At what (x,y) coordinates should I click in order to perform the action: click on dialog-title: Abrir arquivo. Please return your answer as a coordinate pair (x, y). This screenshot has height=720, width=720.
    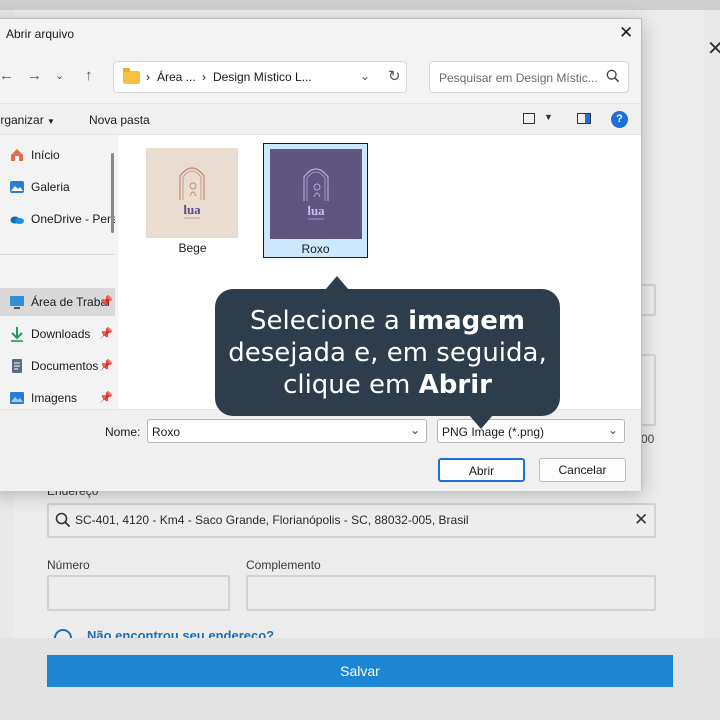
    Looking at the image, I should click on (40, 34).